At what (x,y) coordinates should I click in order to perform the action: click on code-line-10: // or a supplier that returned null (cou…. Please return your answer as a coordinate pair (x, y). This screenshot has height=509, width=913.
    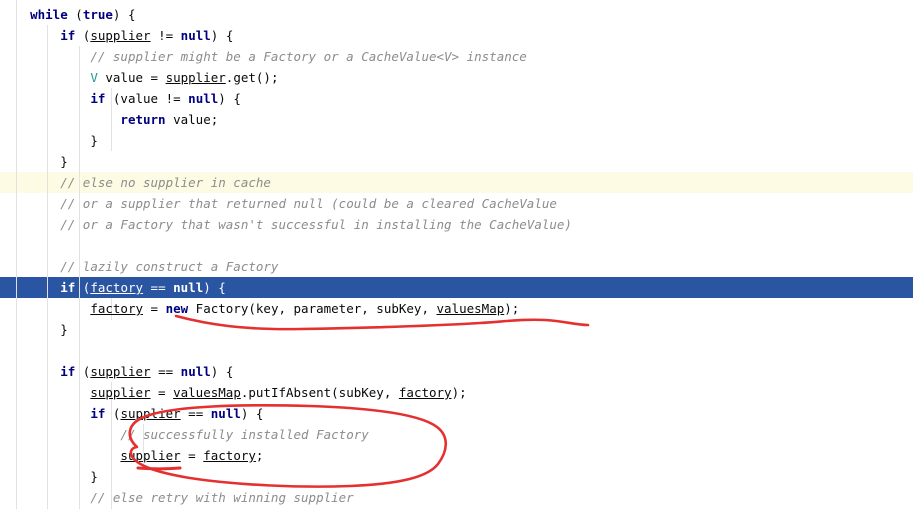
    Looking at the image, I should click on (456, 203).